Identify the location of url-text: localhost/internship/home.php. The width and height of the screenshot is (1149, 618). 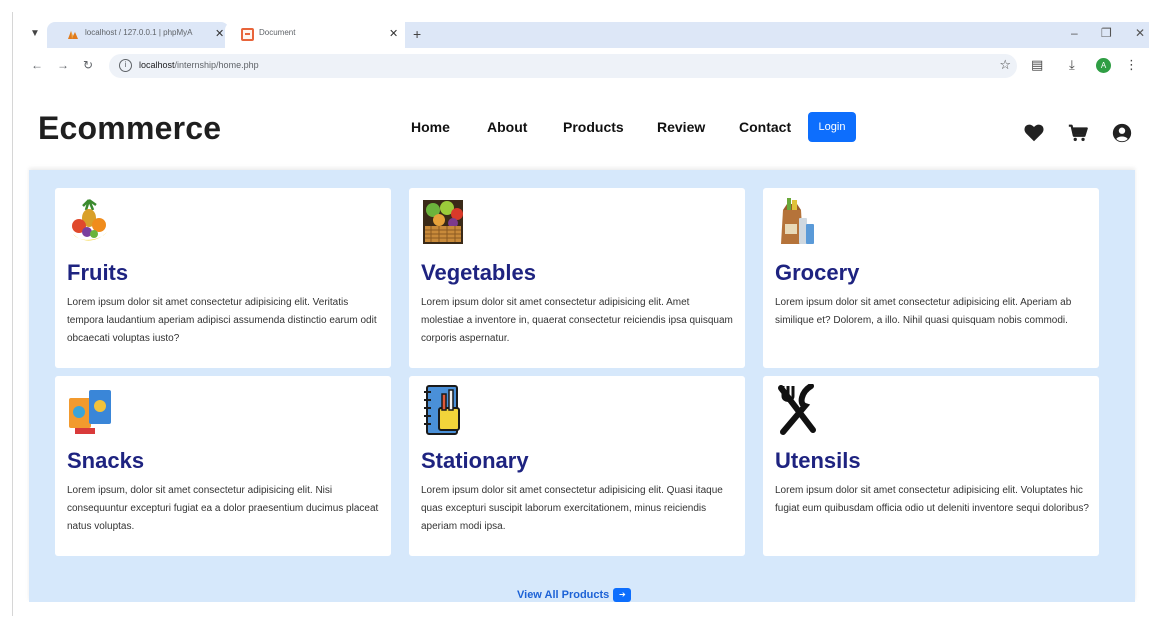
(199, 65).